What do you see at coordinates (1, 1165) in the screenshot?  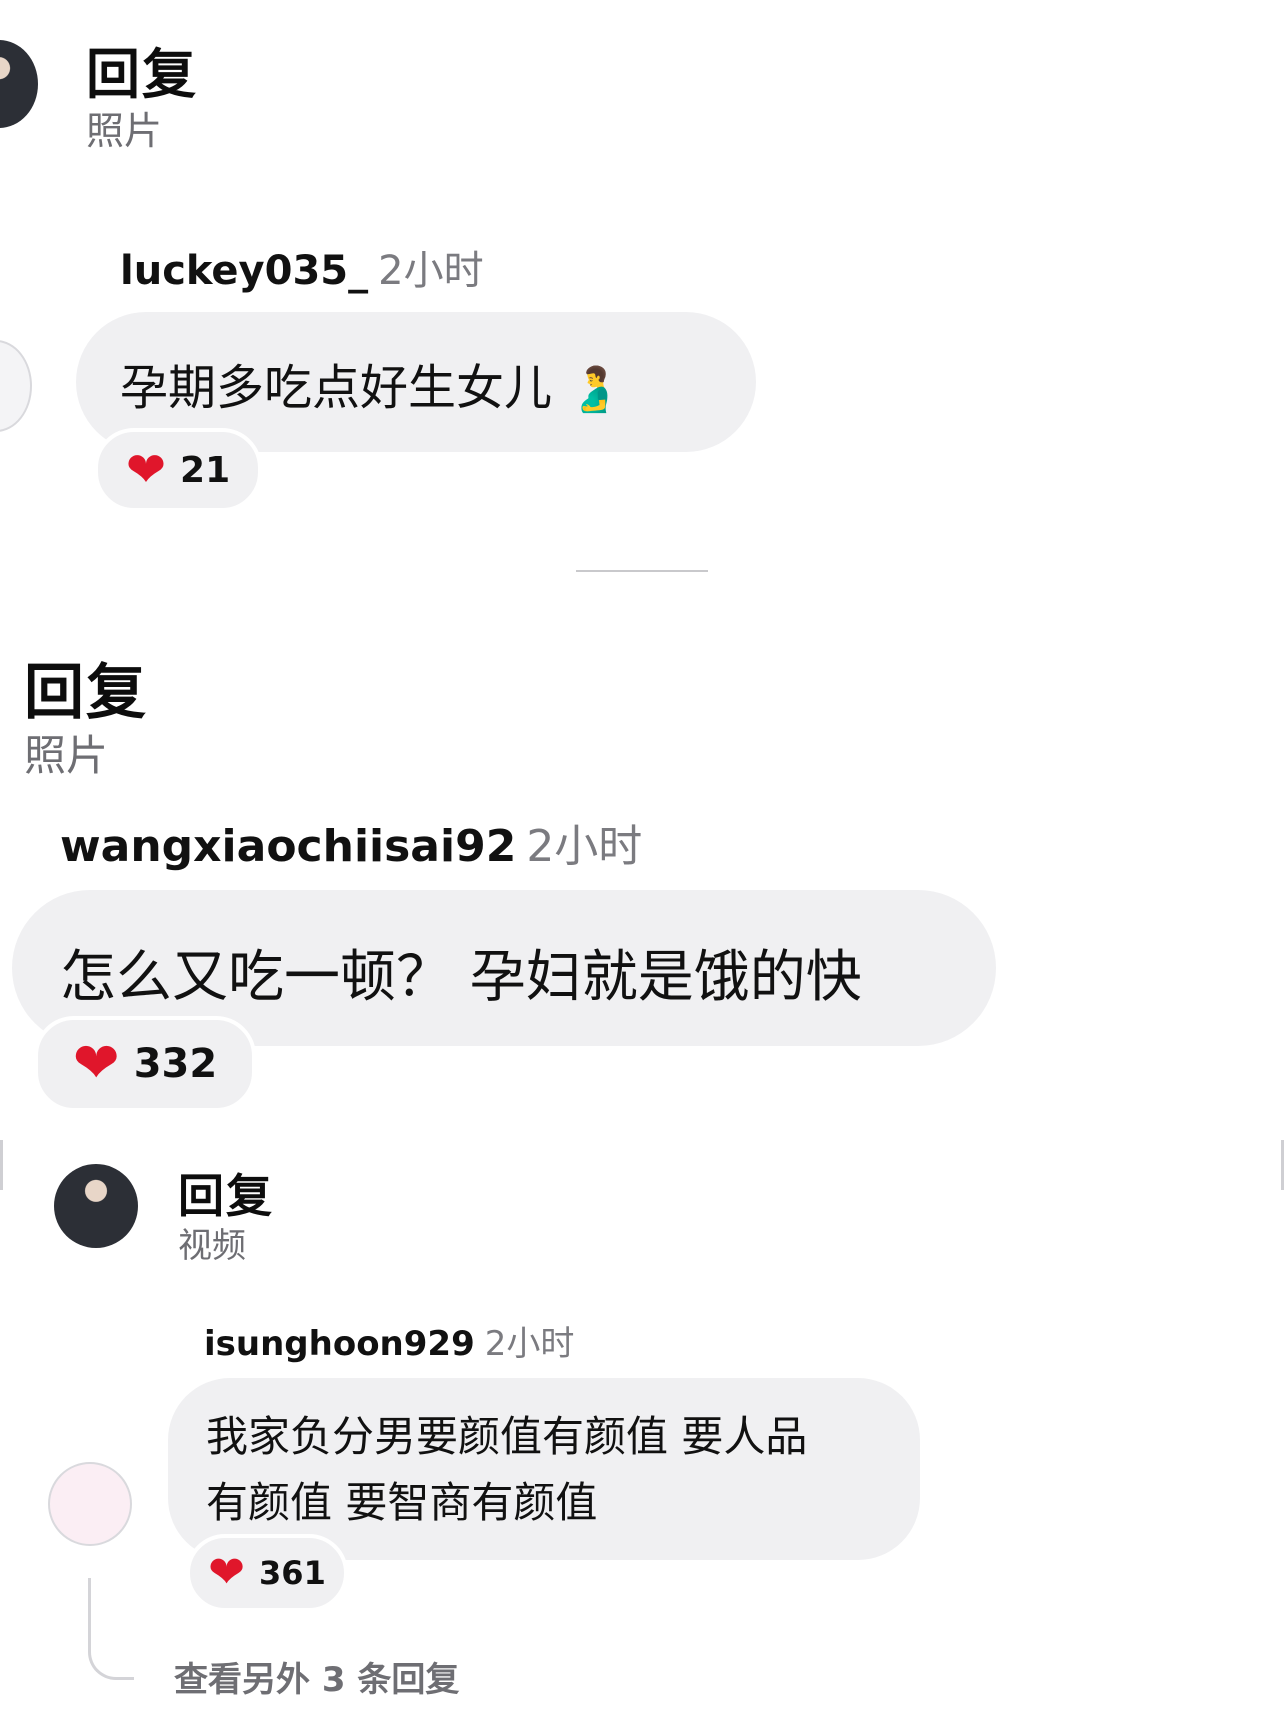 I see `left-edge-line` at bounding box center [1, 1165].